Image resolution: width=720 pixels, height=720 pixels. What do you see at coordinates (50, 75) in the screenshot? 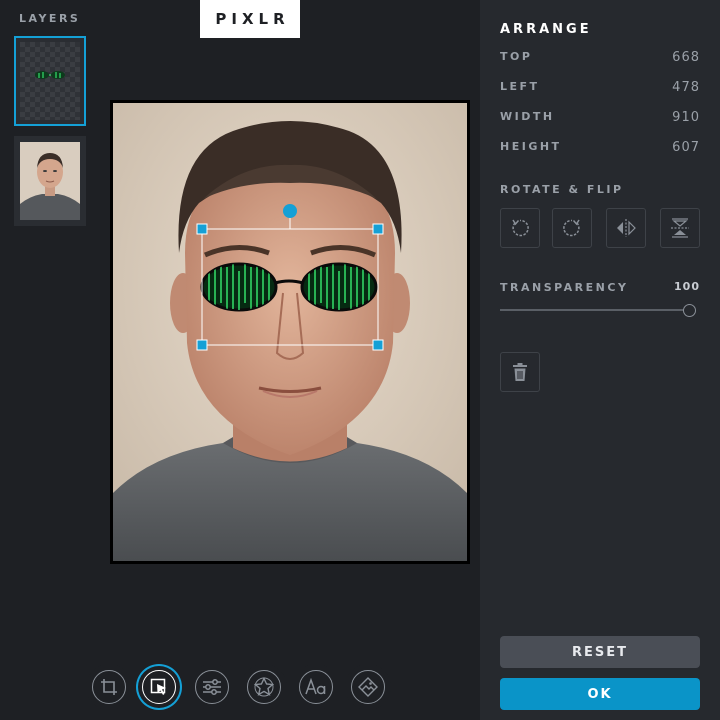
I see `glasses-thumbnail` at bounding box center [50, 75].